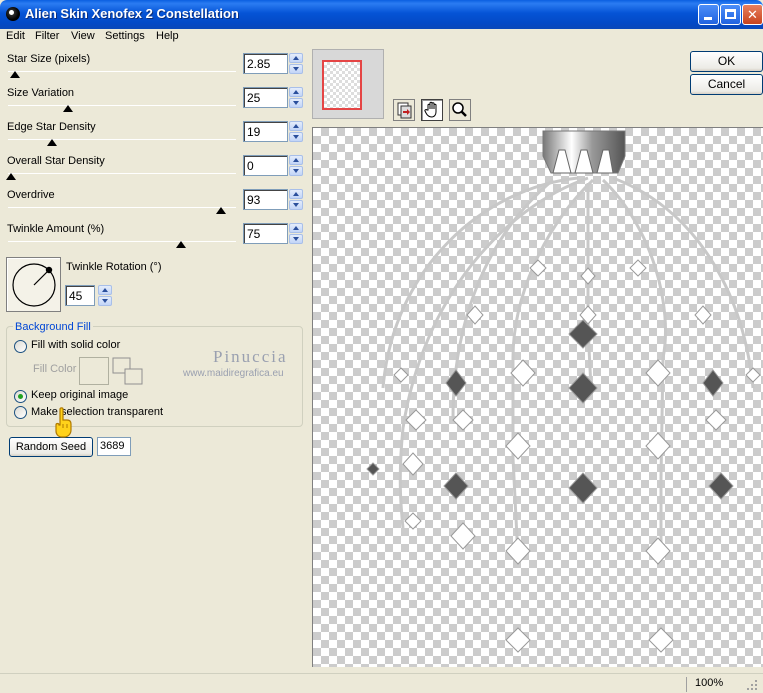  I want to click on twinkle-amount-input: 75, so click(265, 233).